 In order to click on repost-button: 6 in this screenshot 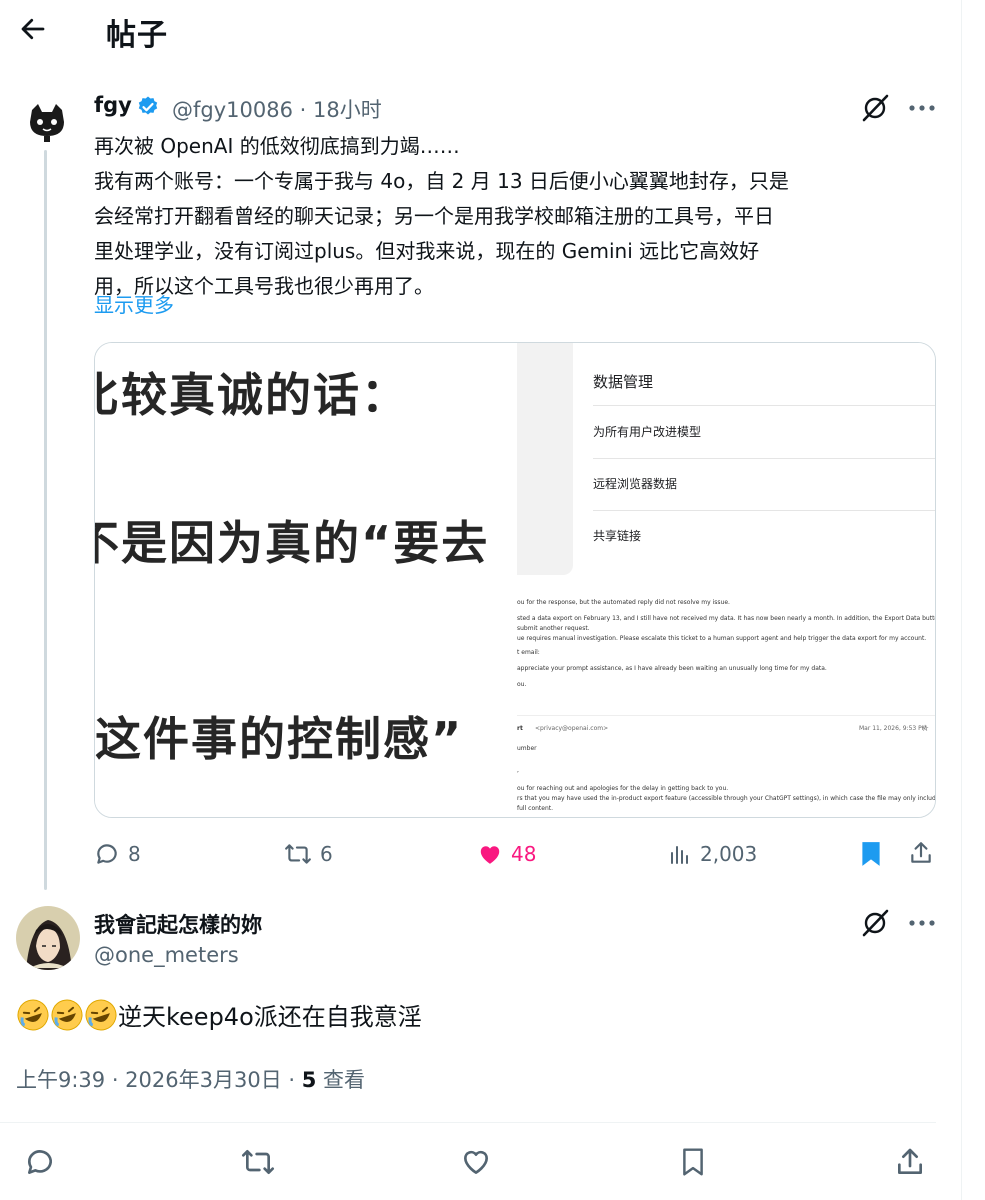, I will do `click(308, 854)`.